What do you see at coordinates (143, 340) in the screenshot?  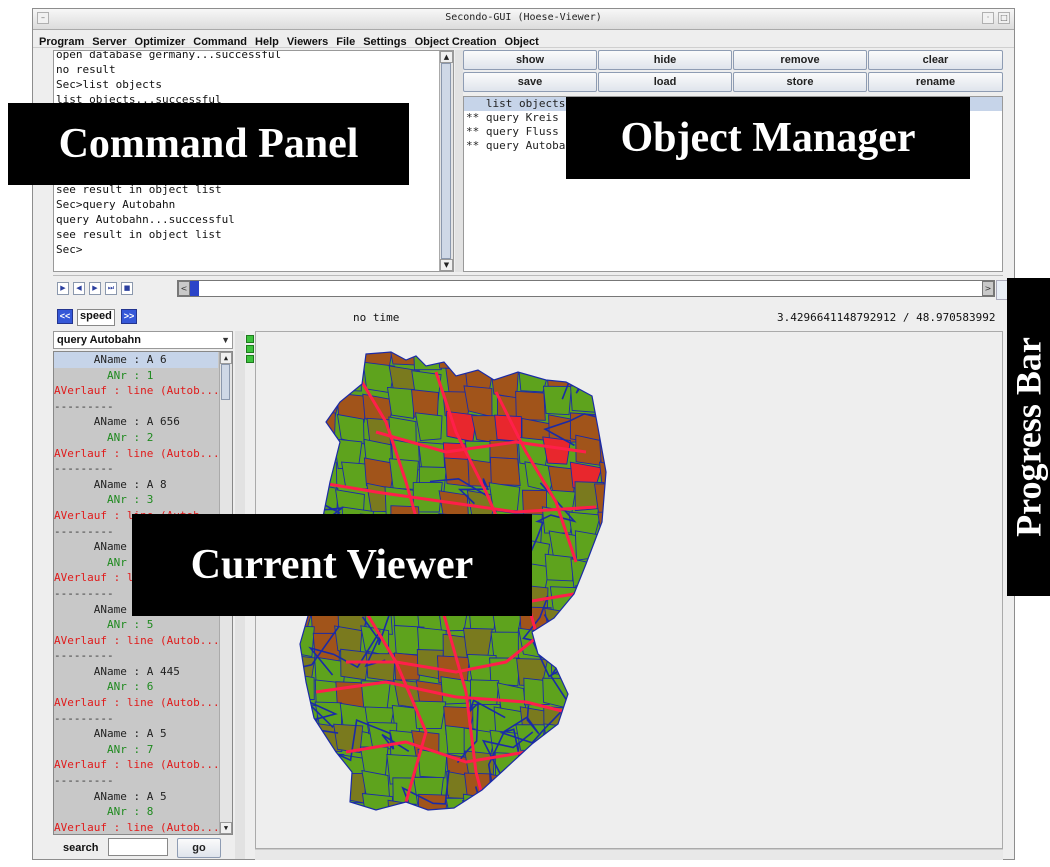 I see `query-select: query Autobahn ▼` at bounding box center [143, 340].